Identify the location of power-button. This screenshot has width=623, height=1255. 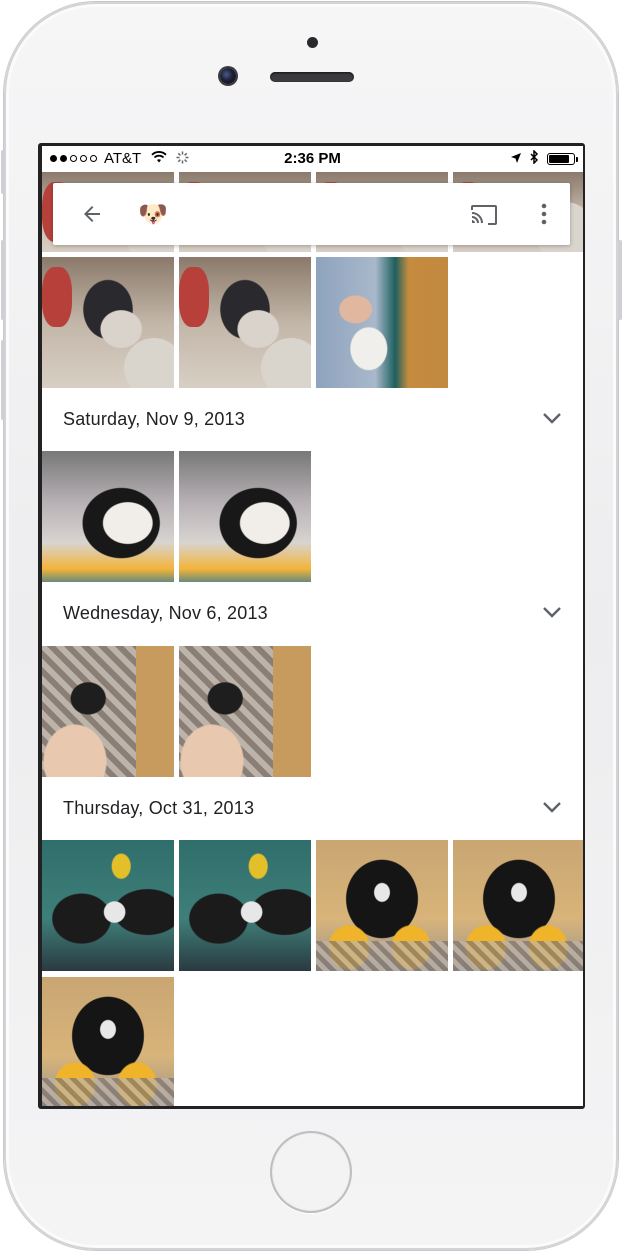
(620, 280).